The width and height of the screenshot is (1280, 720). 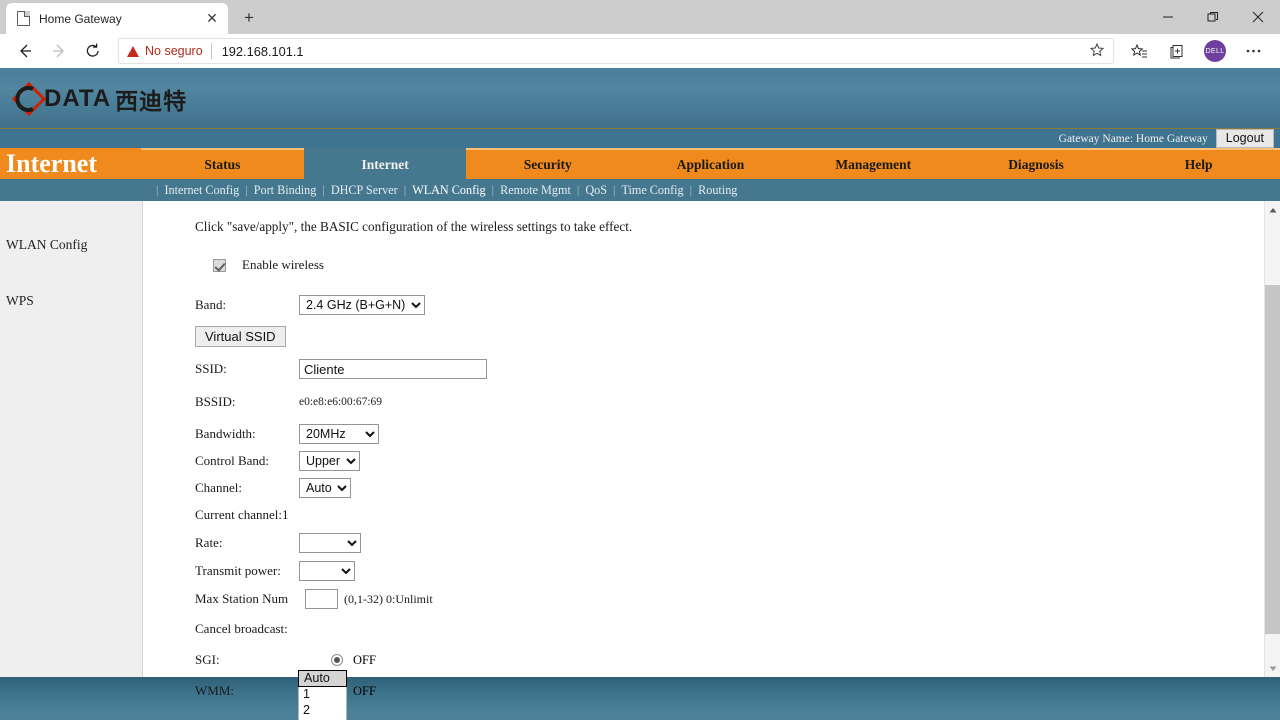 I want to click on maximize-restore-button, so click(x=1212, y=17).